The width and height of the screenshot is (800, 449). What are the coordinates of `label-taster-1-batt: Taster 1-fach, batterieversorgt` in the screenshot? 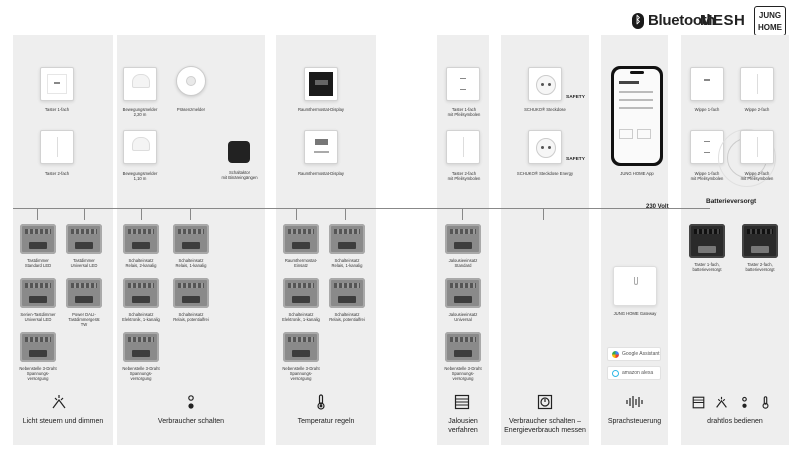 It's located at (707, 267).